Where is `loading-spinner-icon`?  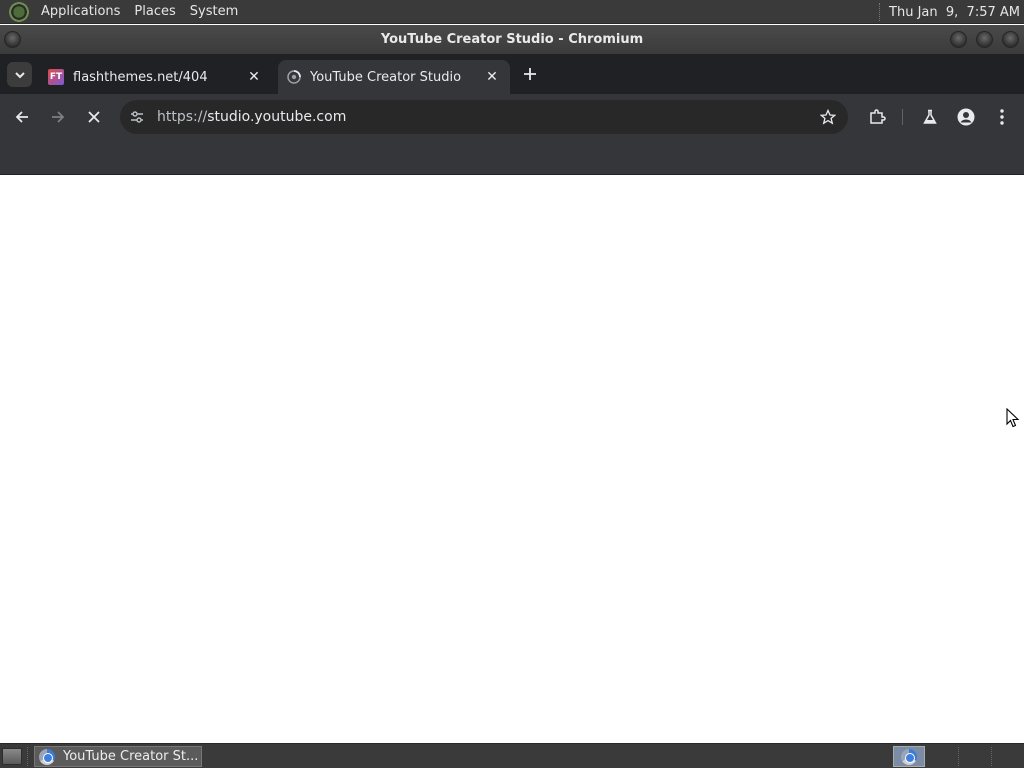 loading-spinner-icon is located at coordinates (294, 77).